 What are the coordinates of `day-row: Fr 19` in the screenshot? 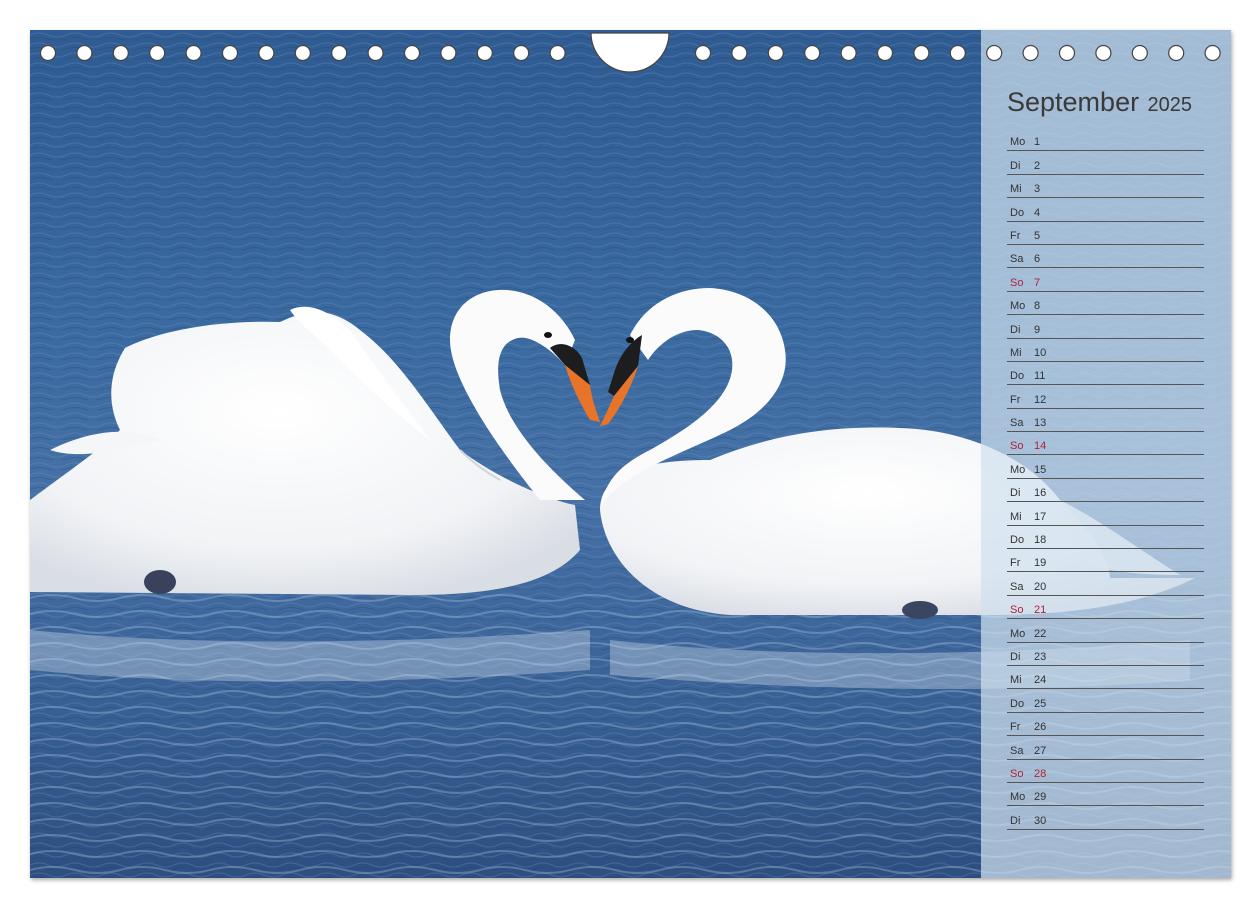 It's located at (1105, 561).